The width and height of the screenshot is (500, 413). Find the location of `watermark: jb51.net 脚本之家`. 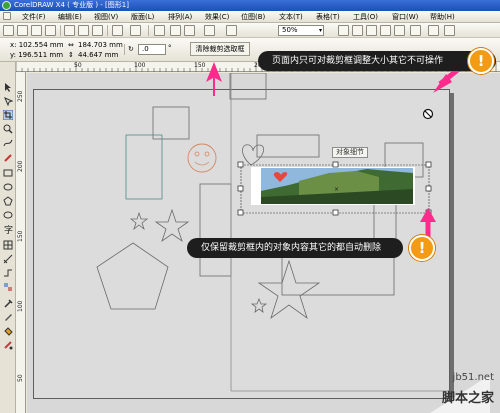

watermark: jb51.net 脚本之家 is located at coordinates (465, 391).